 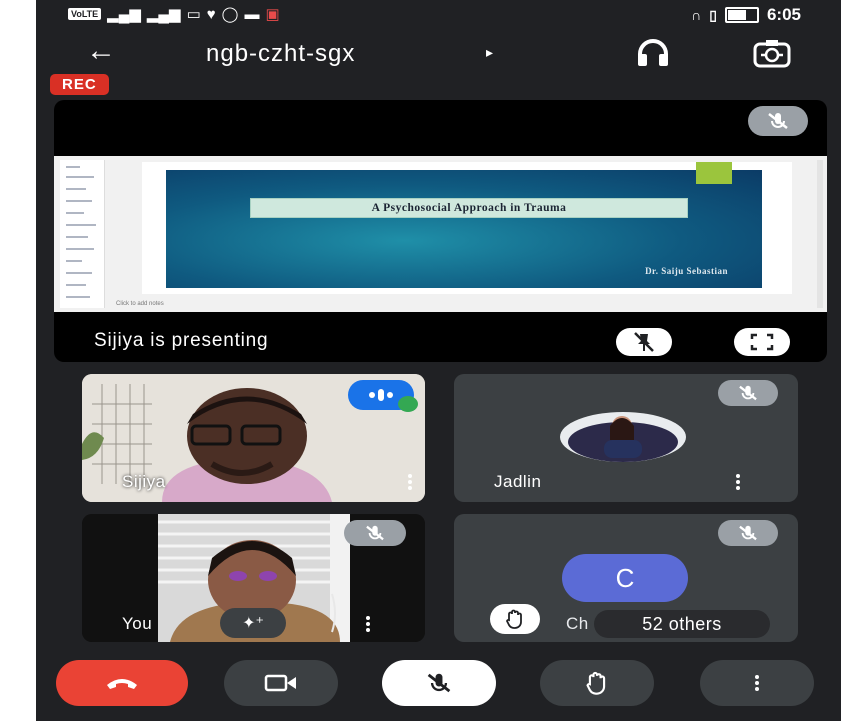 I want to click on headphones-icon, so click(x=653, y=53).